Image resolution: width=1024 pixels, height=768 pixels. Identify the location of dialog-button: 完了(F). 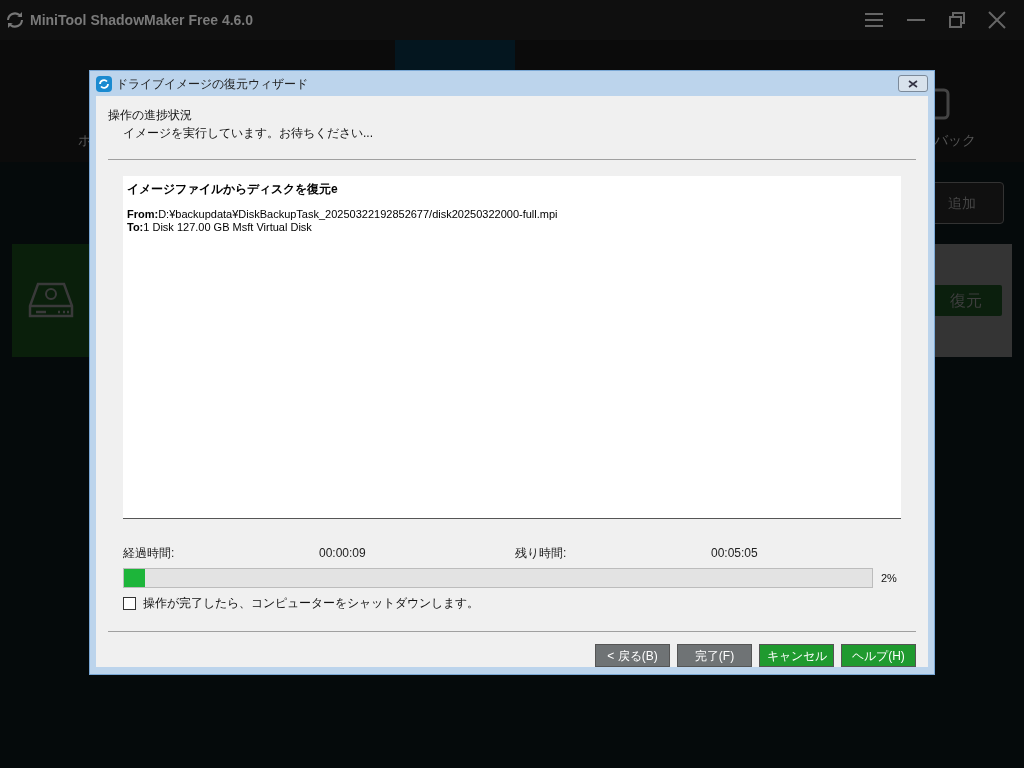
(714, 655).